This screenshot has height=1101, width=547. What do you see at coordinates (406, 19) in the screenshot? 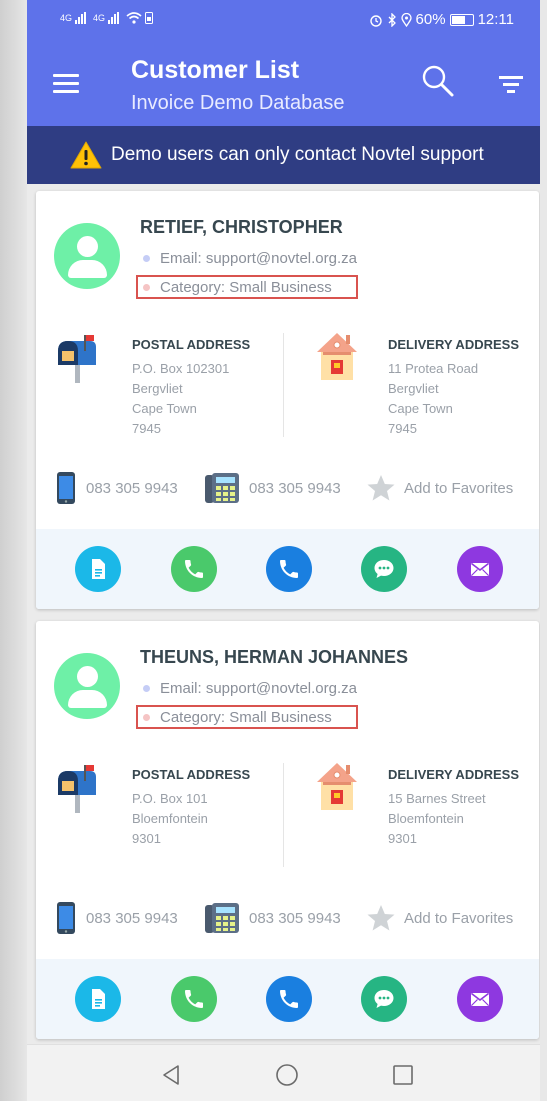
I see `location-icon` at bounding box center [406, 19].